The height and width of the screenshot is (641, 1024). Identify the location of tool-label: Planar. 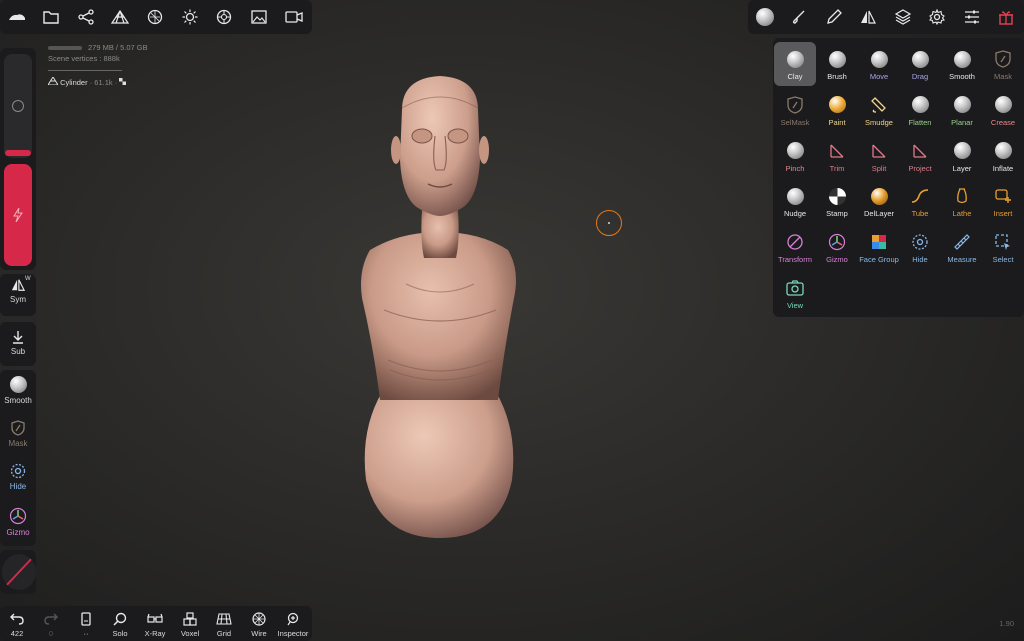
(962, 122).